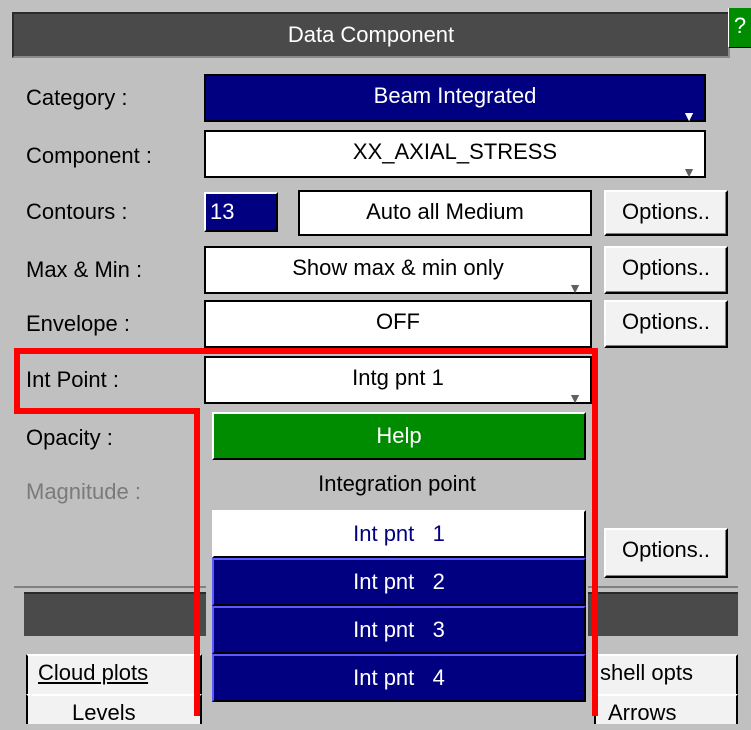 The image size is (751, 730). Describe the element at coordinates (84, 269) in the screenshot. I see `maxmin-label: Max & Min :` at that location.